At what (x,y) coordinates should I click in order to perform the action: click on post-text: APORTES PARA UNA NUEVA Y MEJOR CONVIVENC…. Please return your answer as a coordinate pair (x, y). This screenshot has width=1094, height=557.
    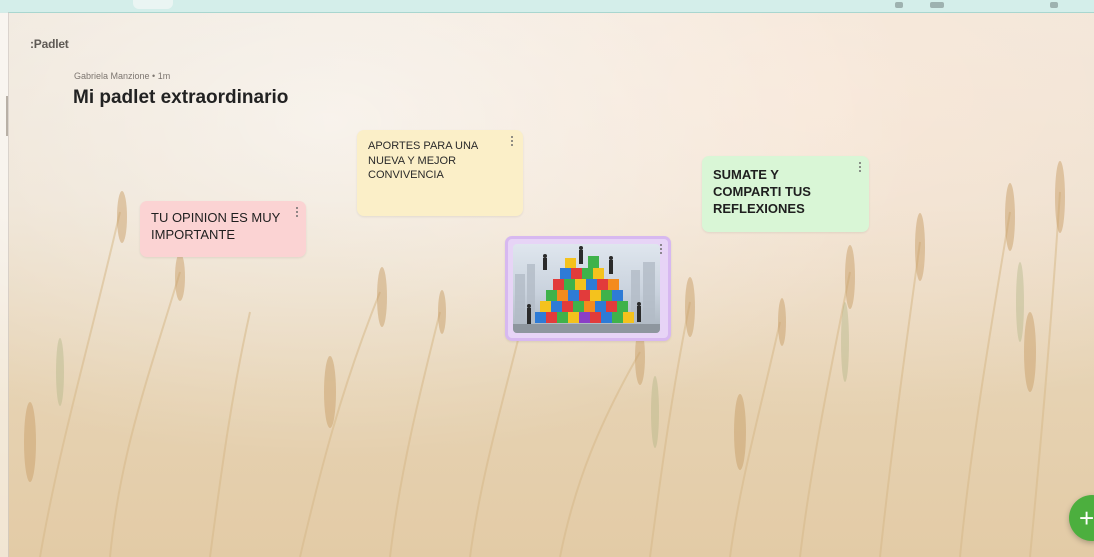
    Looking at the image, I should click on (423, 161).